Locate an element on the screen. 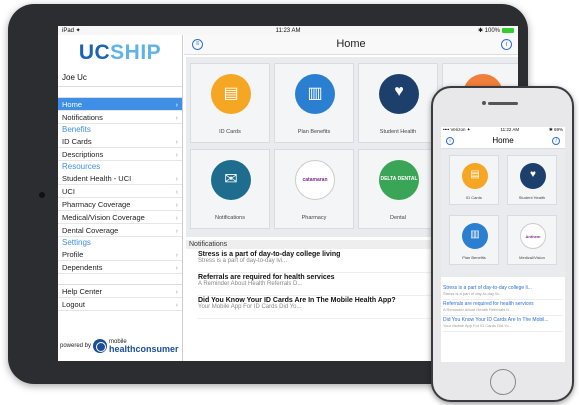 The height and width of the screenshot is (405, 579). tile-notifications: ✉ Notifications is located at coordinates (230, 189).